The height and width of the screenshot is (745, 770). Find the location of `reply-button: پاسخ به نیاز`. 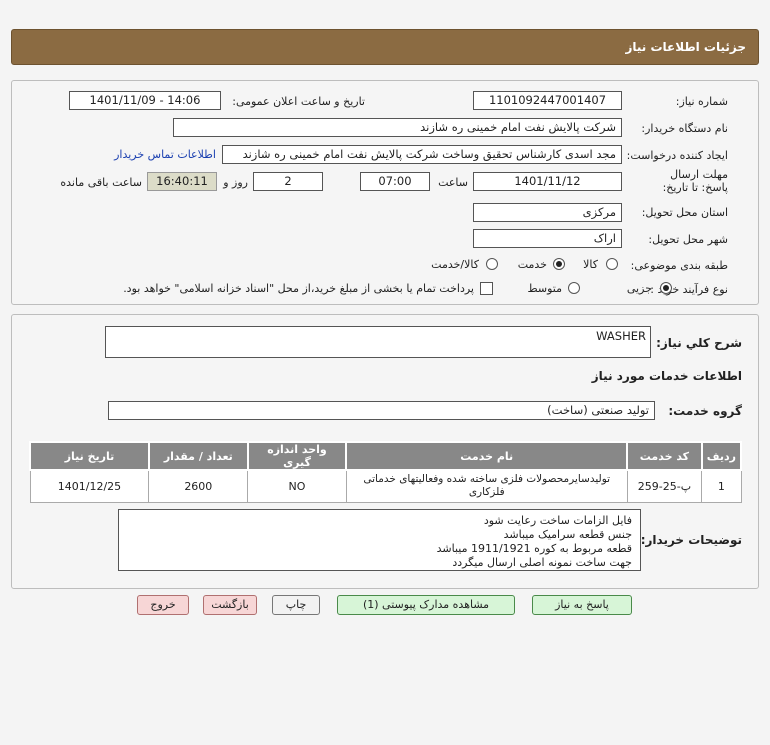

reply-button: پاسخ به نیاز is located at coordinates (582, 605).